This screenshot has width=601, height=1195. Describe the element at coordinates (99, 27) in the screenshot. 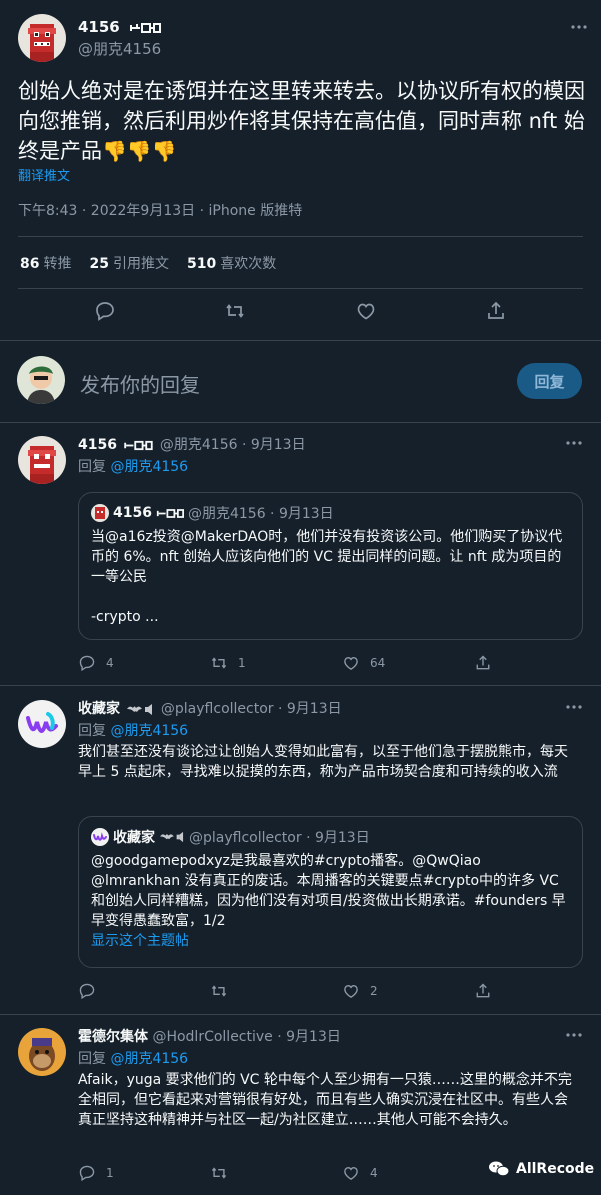

I see `author-name-text: 4156` at that location.